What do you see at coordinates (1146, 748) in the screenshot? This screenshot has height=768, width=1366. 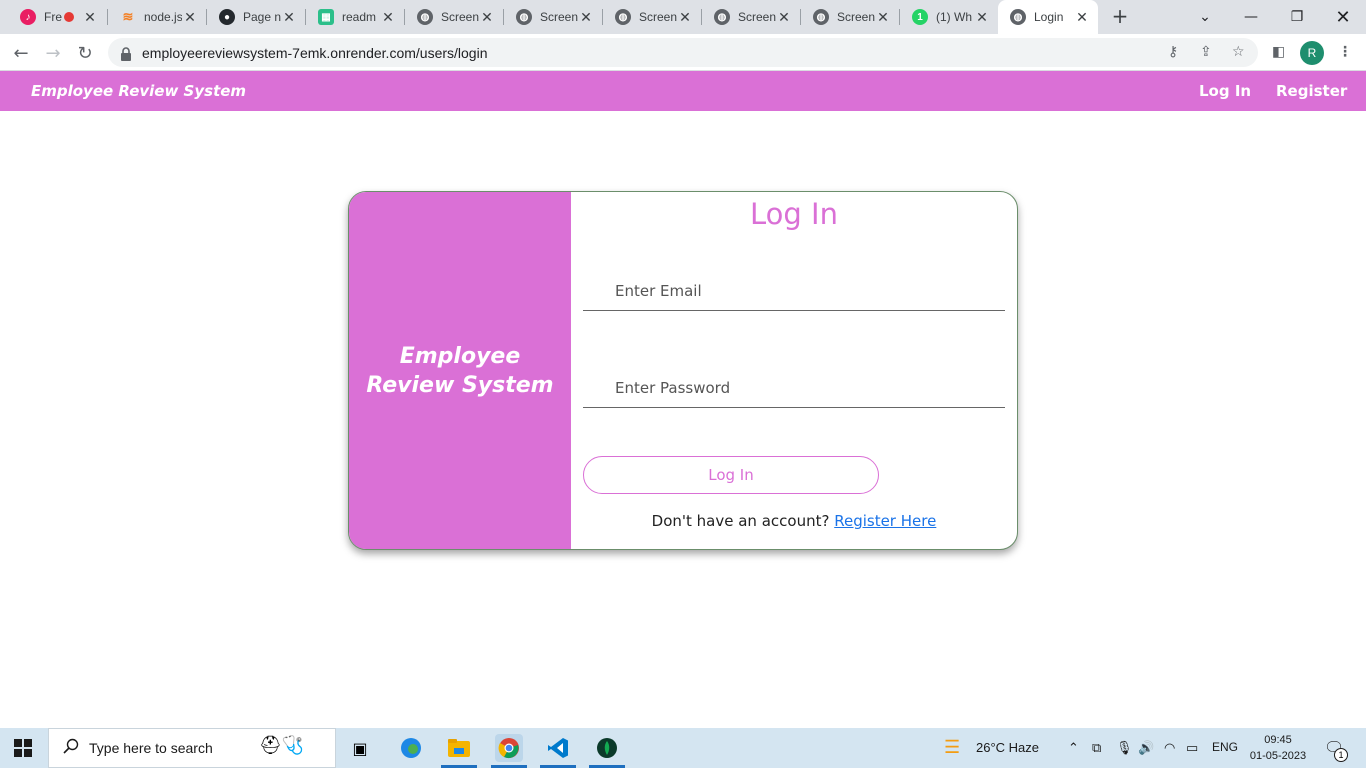 I see `speaker-icon: 🔊` at bounding box center [1146, 748].